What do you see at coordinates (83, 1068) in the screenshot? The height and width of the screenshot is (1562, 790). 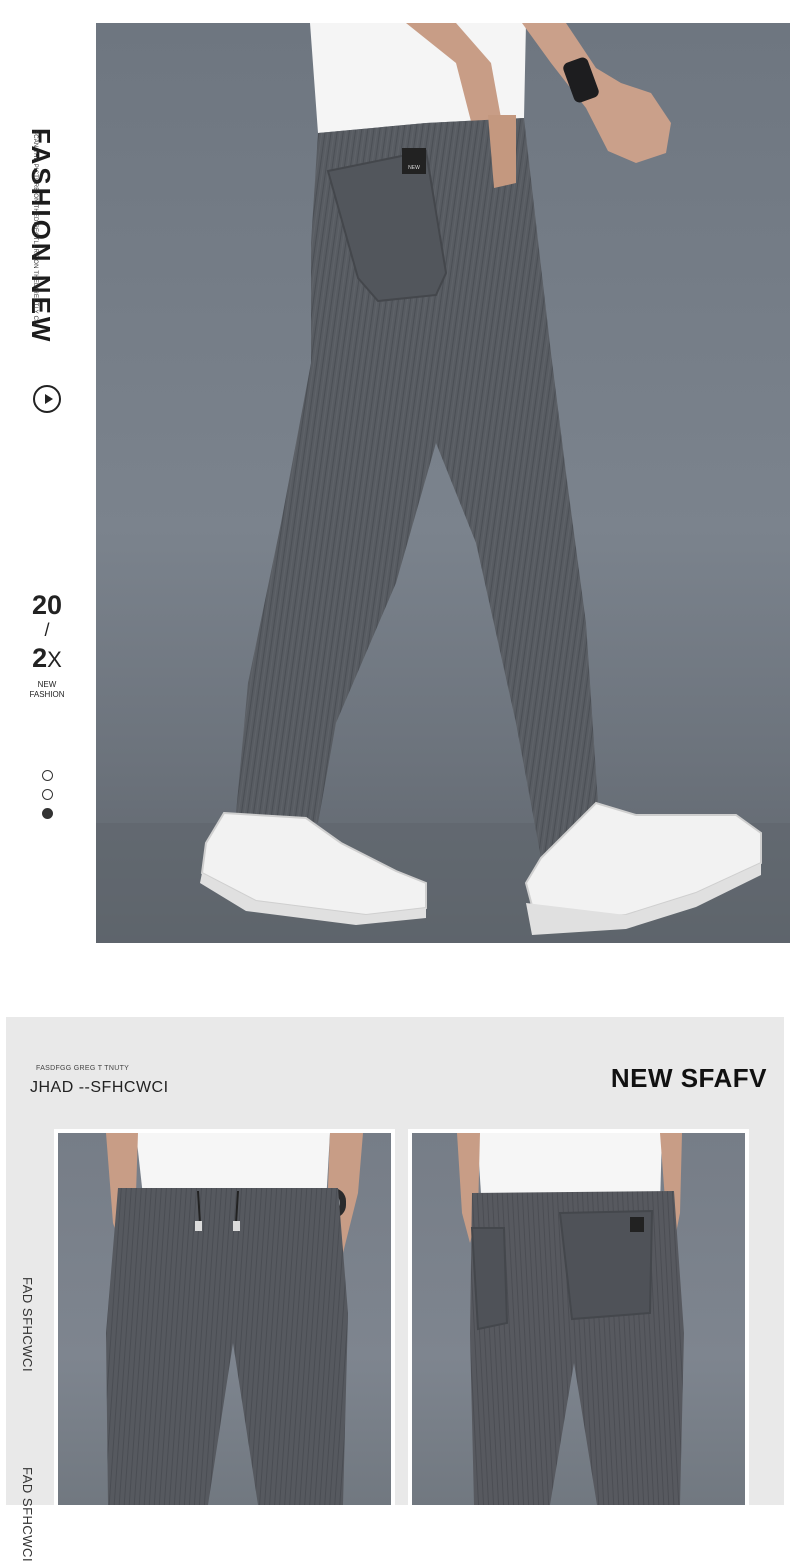 I see `detail-small-caption: FASDFGG GREG T TNUTY` at bounding box center [83, 1068].